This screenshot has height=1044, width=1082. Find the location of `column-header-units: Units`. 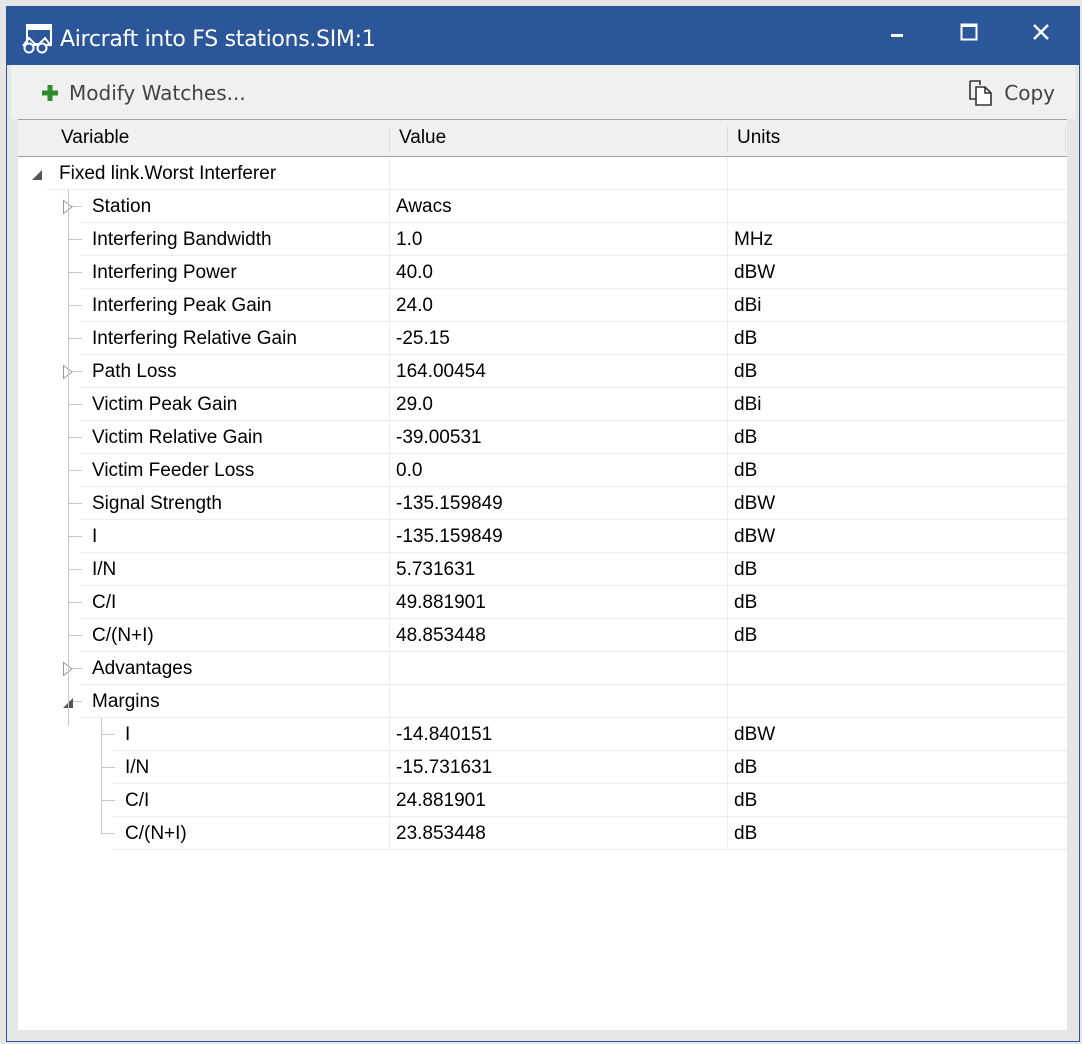

column-header-units: Units is located at coordinates (897, 138).